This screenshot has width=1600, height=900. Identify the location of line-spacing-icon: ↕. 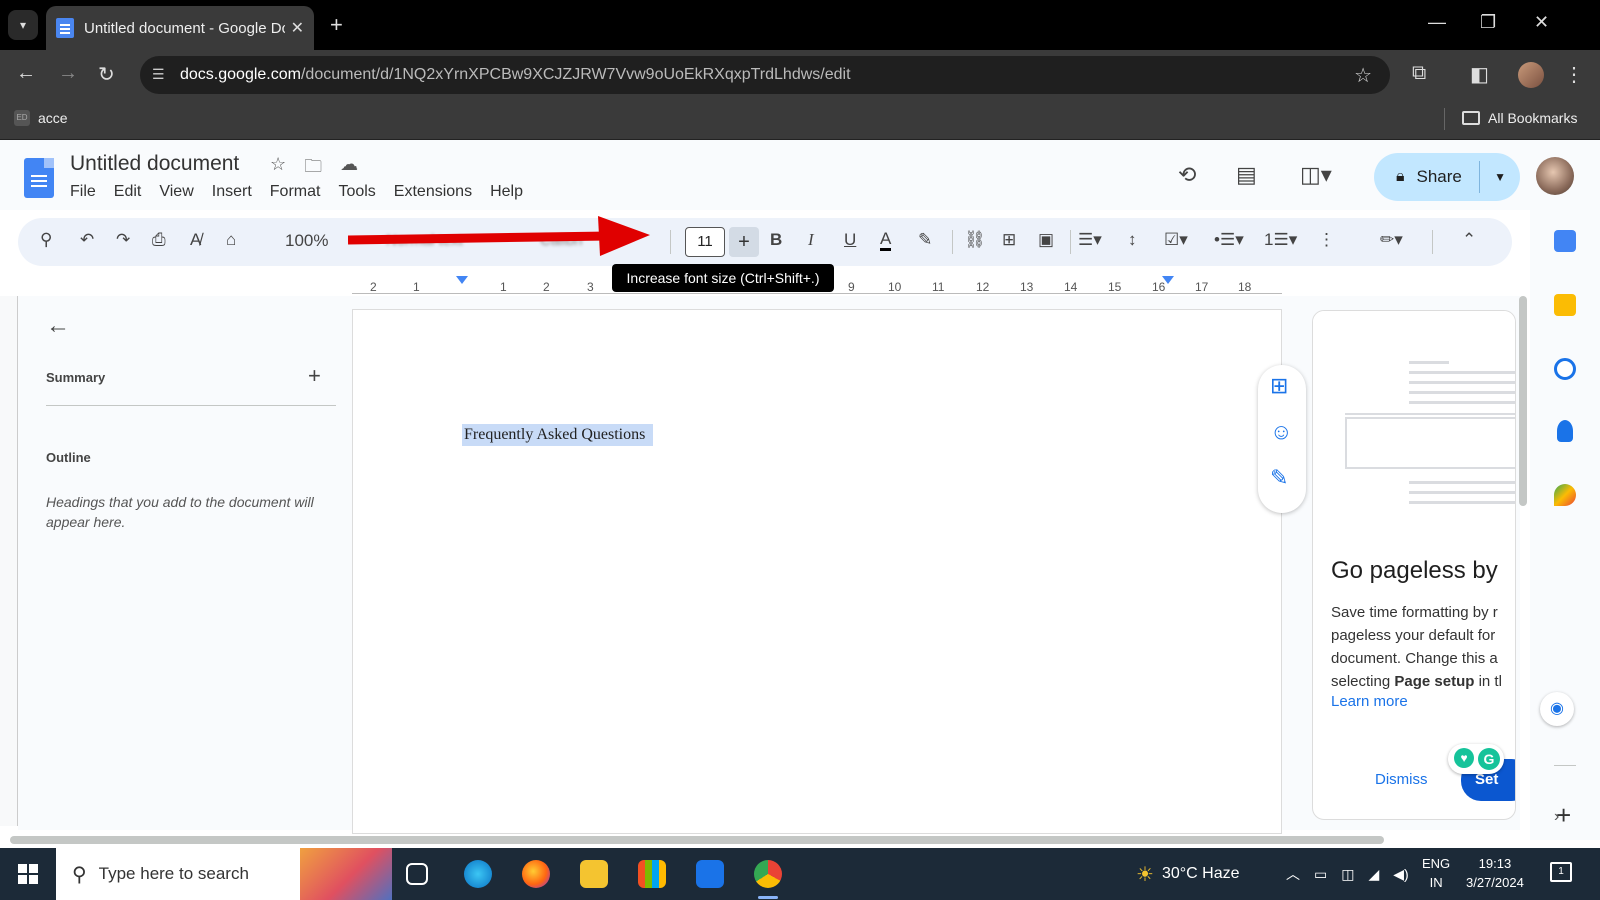
(1132, 240).